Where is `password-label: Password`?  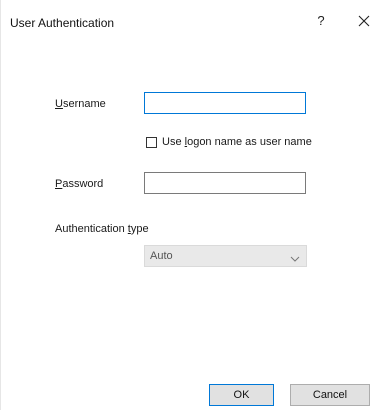
password-label: Password is located at coordinates (79, 184).